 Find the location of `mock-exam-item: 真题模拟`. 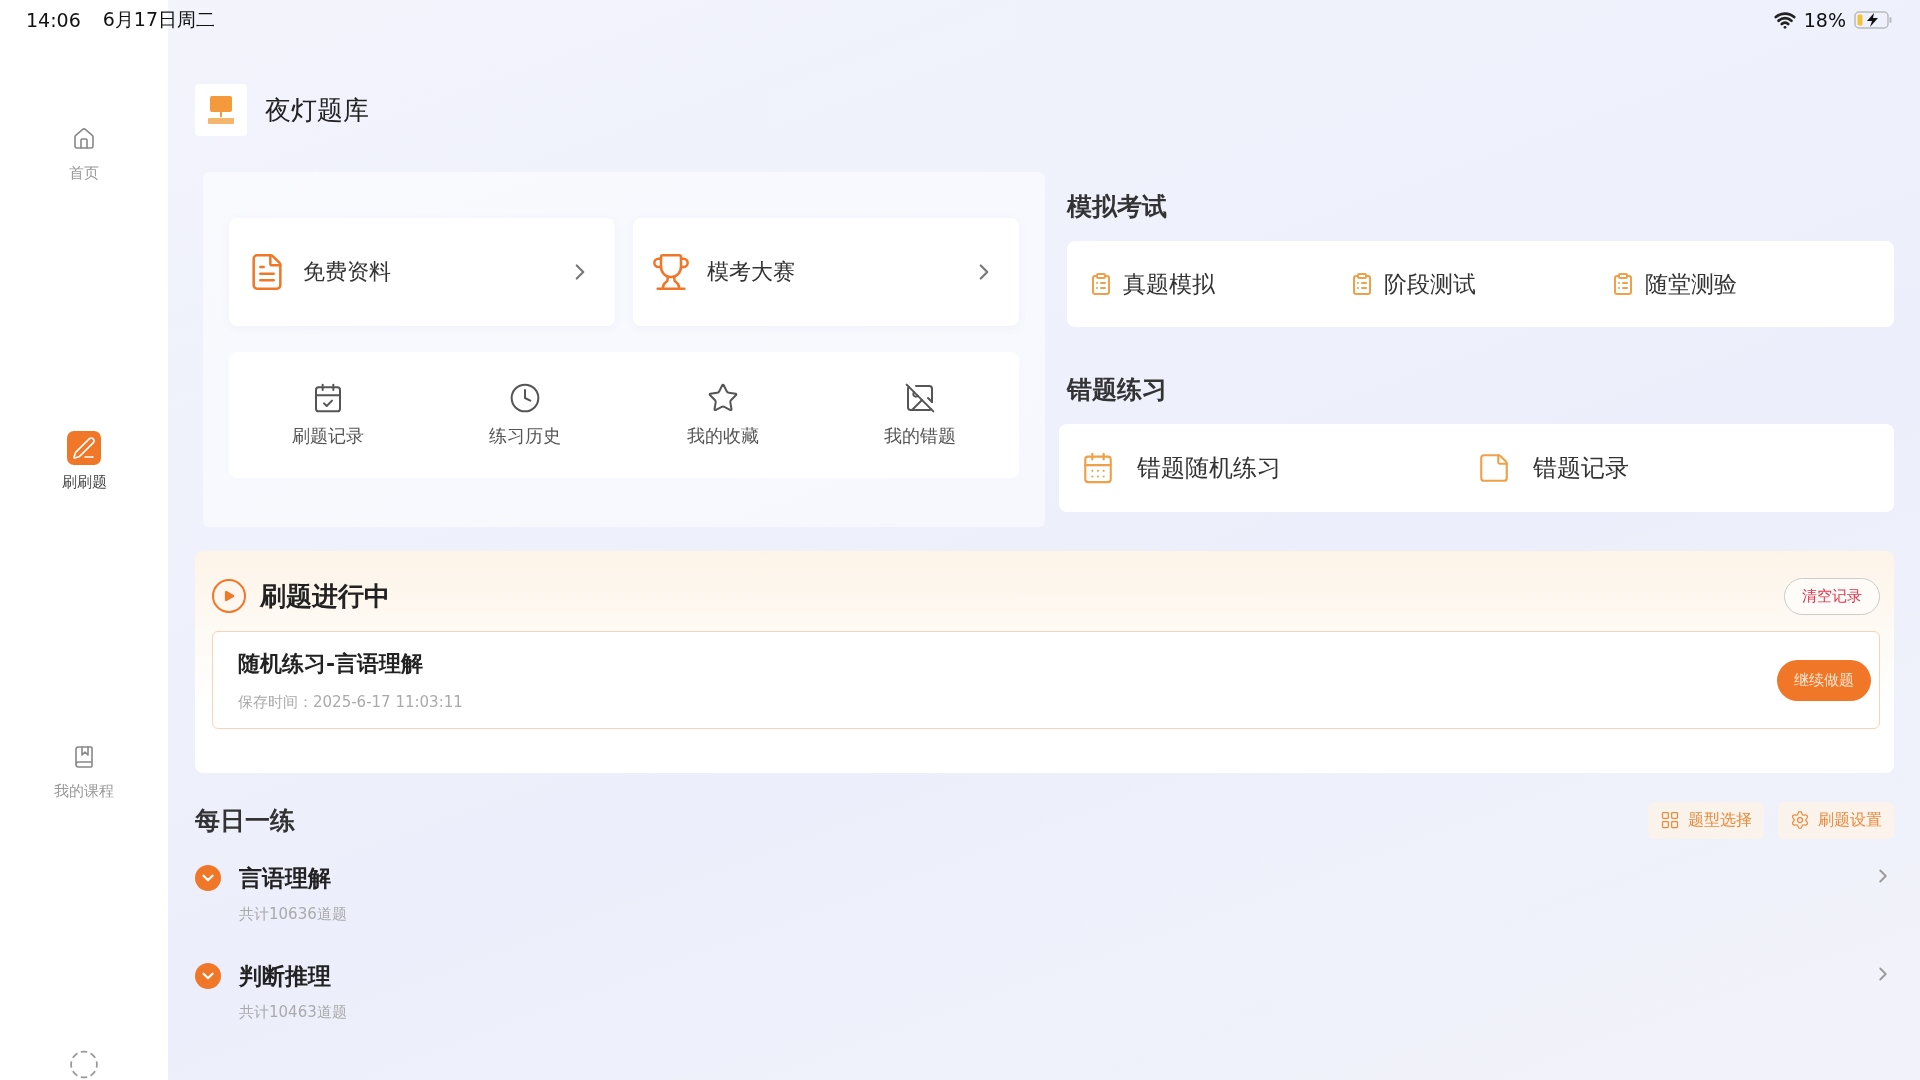

mock-exam-item: 真题模拟 is located at coordinates (1219, 284).